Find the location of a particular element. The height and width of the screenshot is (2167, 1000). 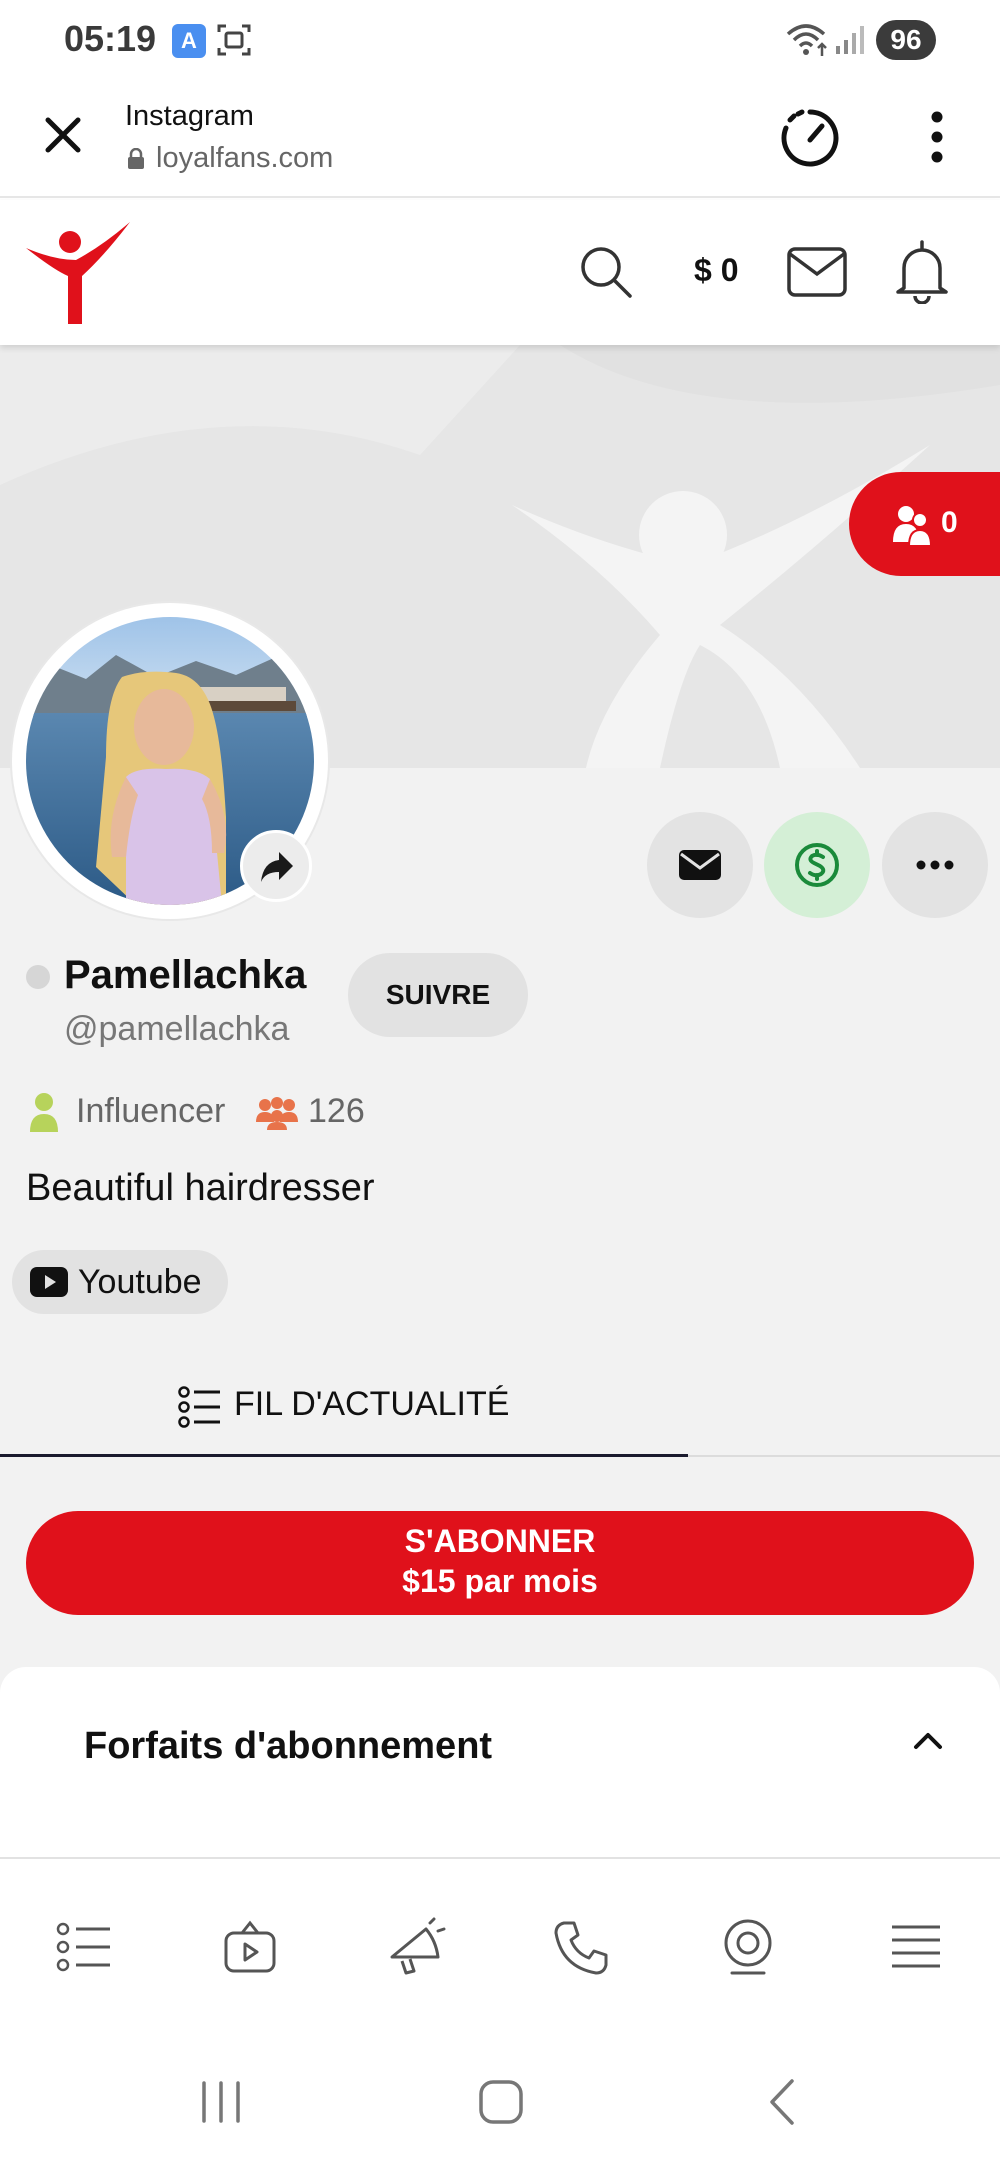

more-horizontal-icon is located at coordinates (935, 865).